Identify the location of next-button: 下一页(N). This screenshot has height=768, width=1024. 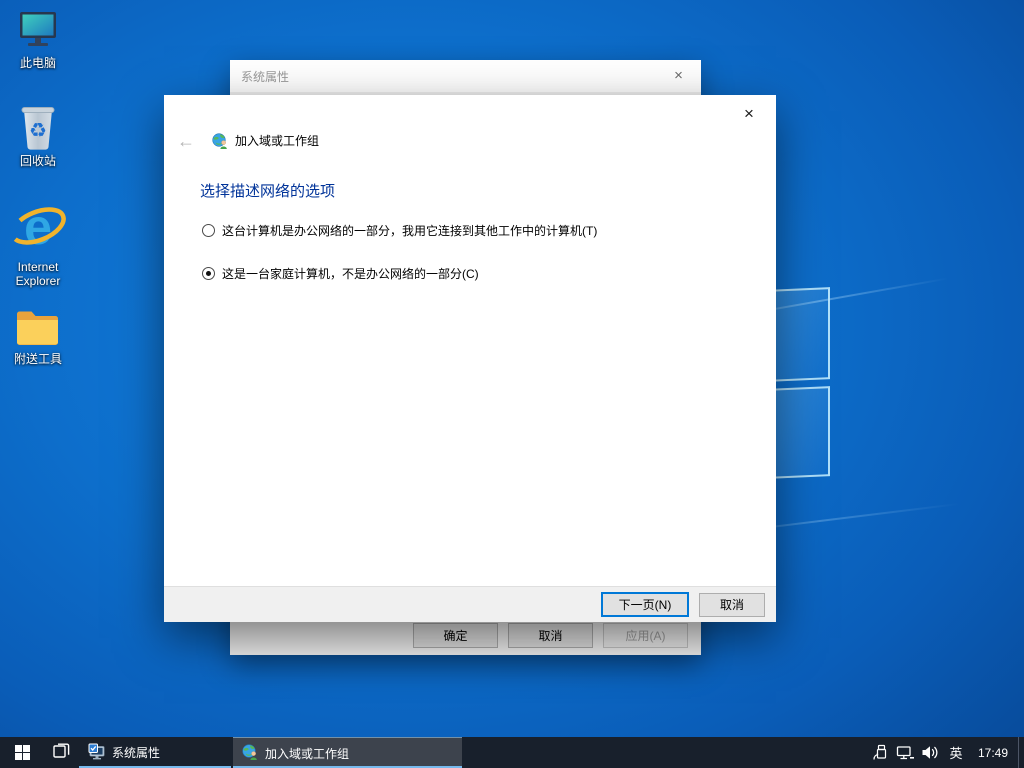
(645, 604).